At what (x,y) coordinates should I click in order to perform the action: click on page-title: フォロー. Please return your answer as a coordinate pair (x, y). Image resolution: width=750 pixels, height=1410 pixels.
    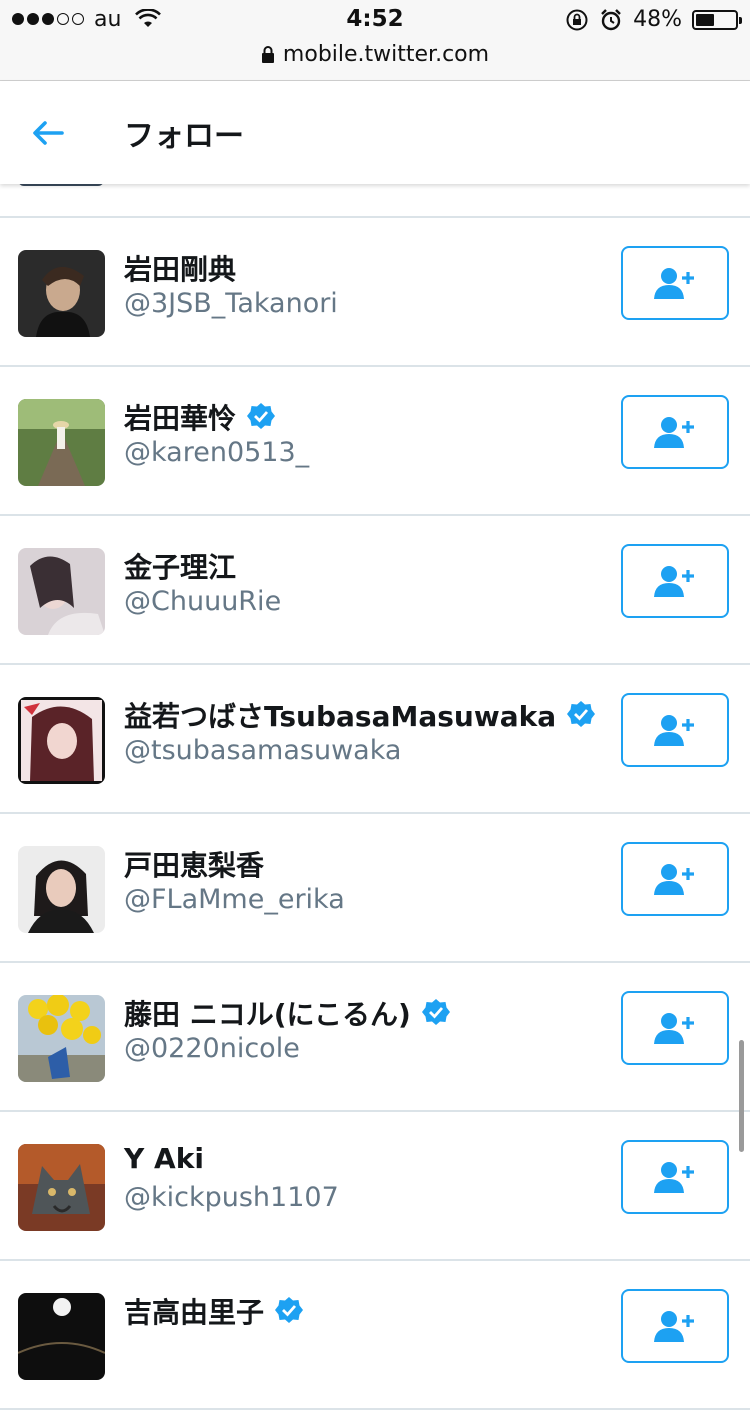
    Looking at the image, I should click on (184, 136).